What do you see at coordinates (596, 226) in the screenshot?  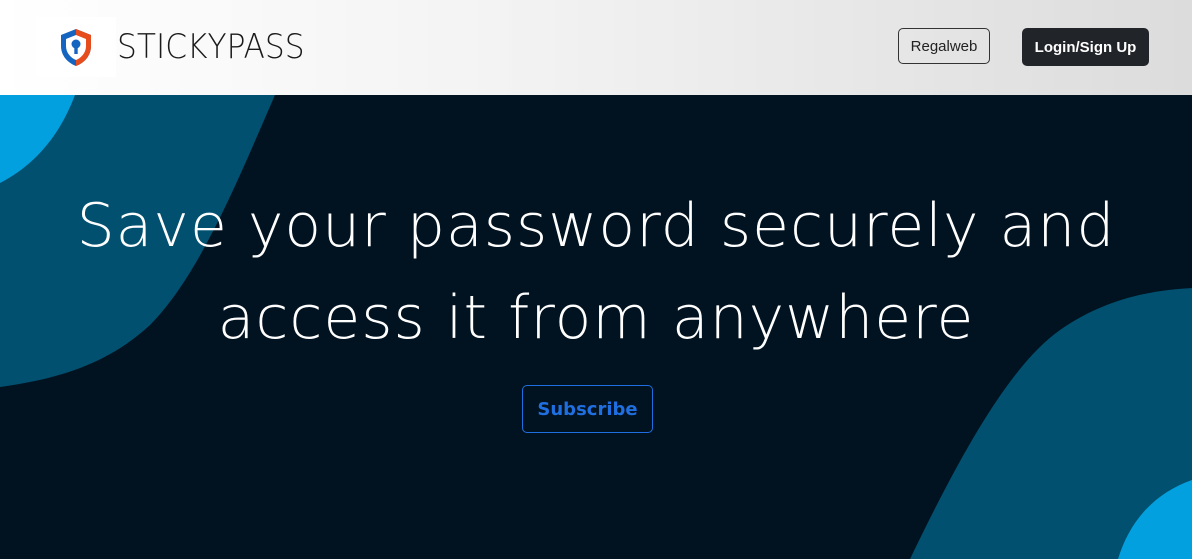 I see `headline-line-1: Save your password securely and` at bounding box center [596, 226].